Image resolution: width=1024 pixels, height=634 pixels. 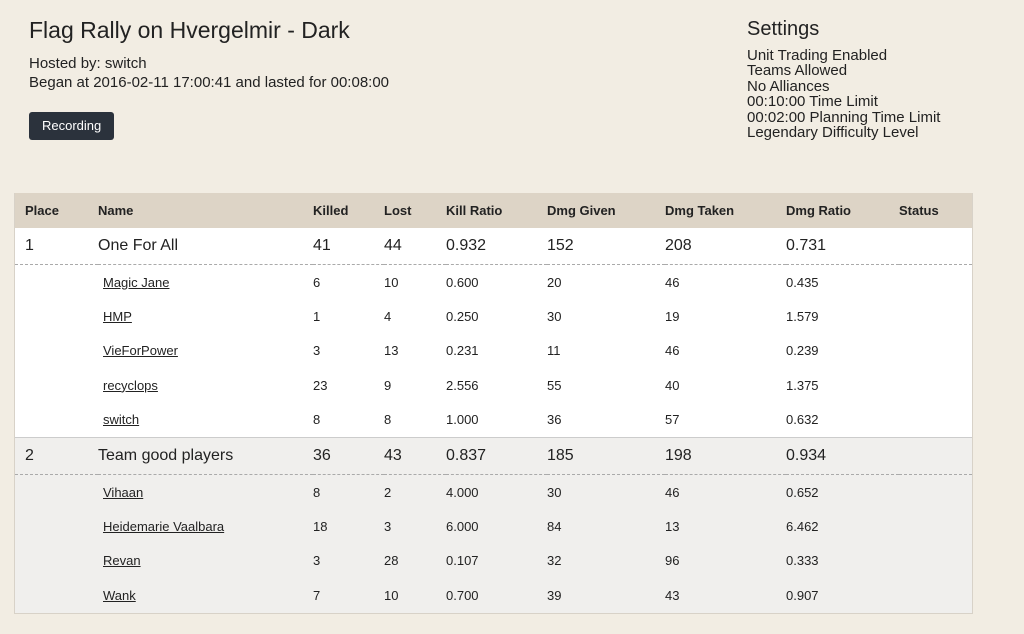 I want to click on settings-item: No Alliances, so click(x=788, y=86).